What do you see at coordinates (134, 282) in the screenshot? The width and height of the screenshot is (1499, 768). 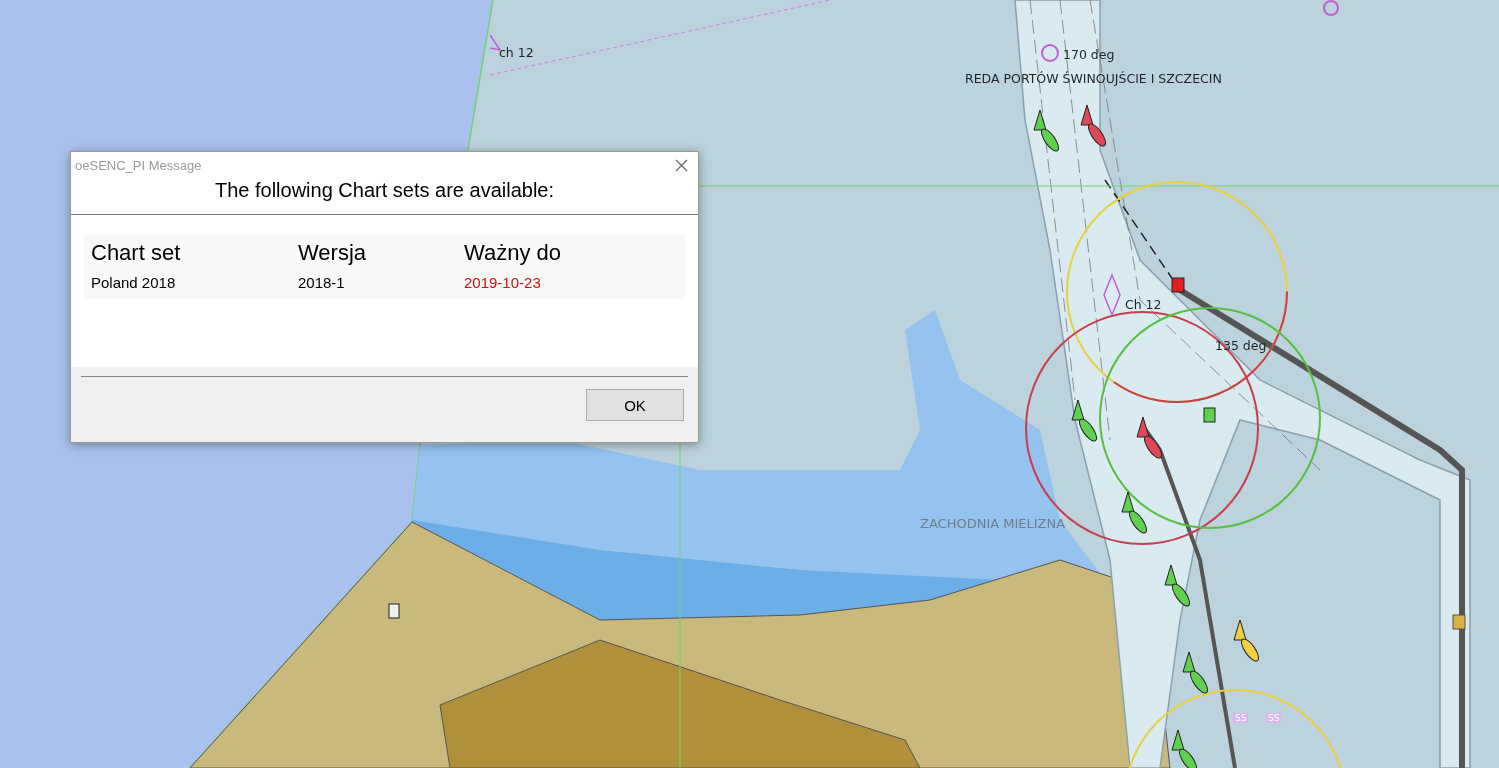 I see `table-cell-text: Poland 2018` at bounding box center [134, 282].